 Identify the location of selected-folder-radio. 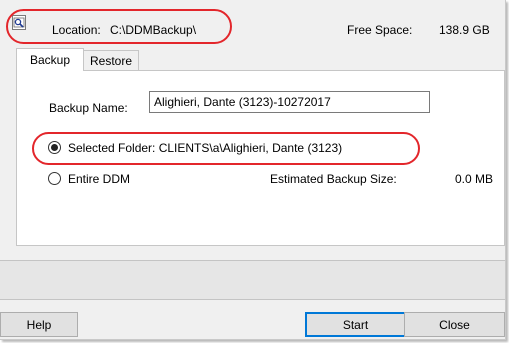
(54, 147).